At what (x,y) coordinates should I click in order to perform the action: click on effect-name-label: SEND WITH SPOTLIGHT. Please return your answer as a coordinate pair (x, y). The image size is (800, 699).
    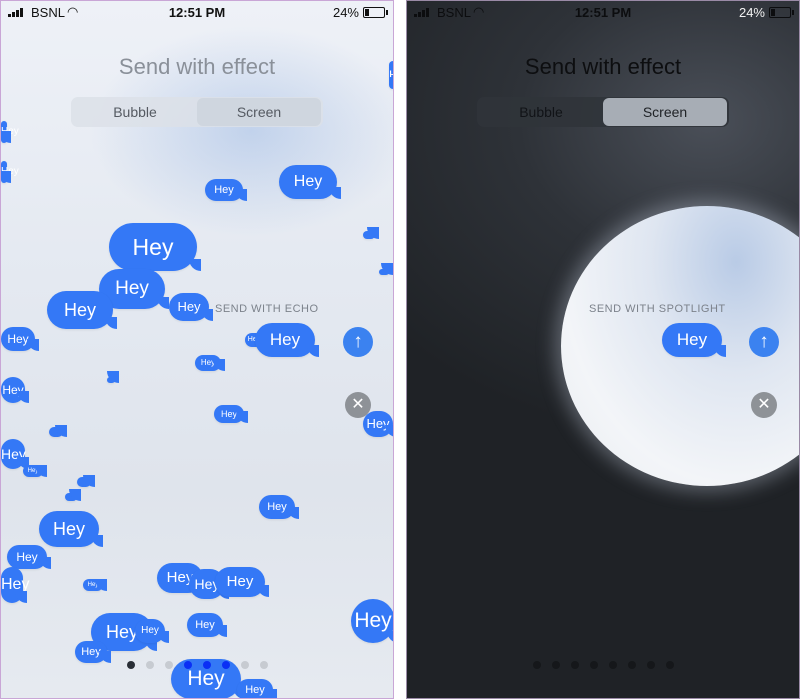
    Looking at the image, I should click on (657, 309).